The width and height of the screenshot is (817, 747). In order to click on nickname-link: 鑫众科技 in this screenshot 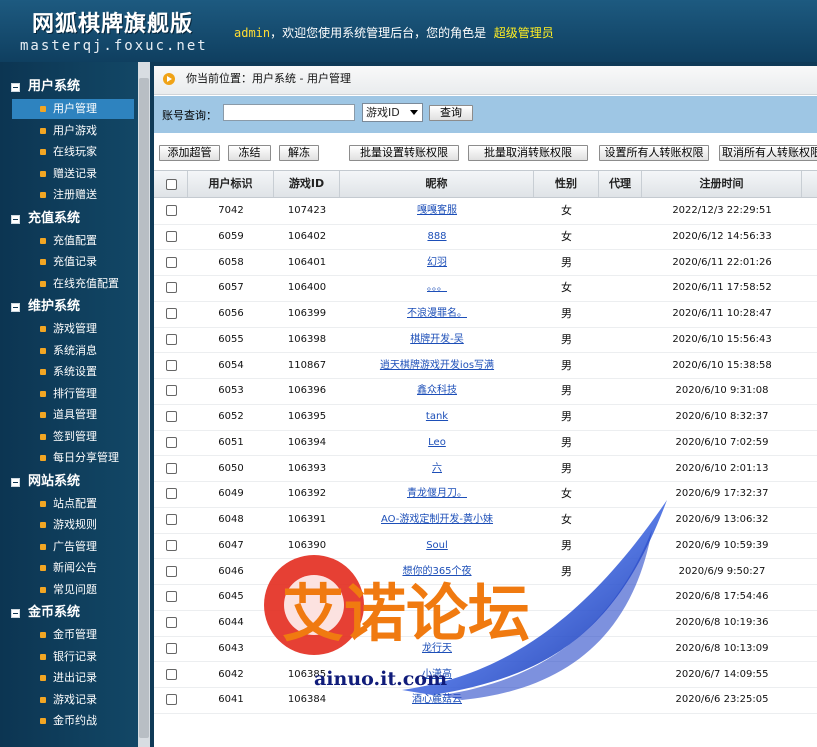, I will do `click(437, 390)`.